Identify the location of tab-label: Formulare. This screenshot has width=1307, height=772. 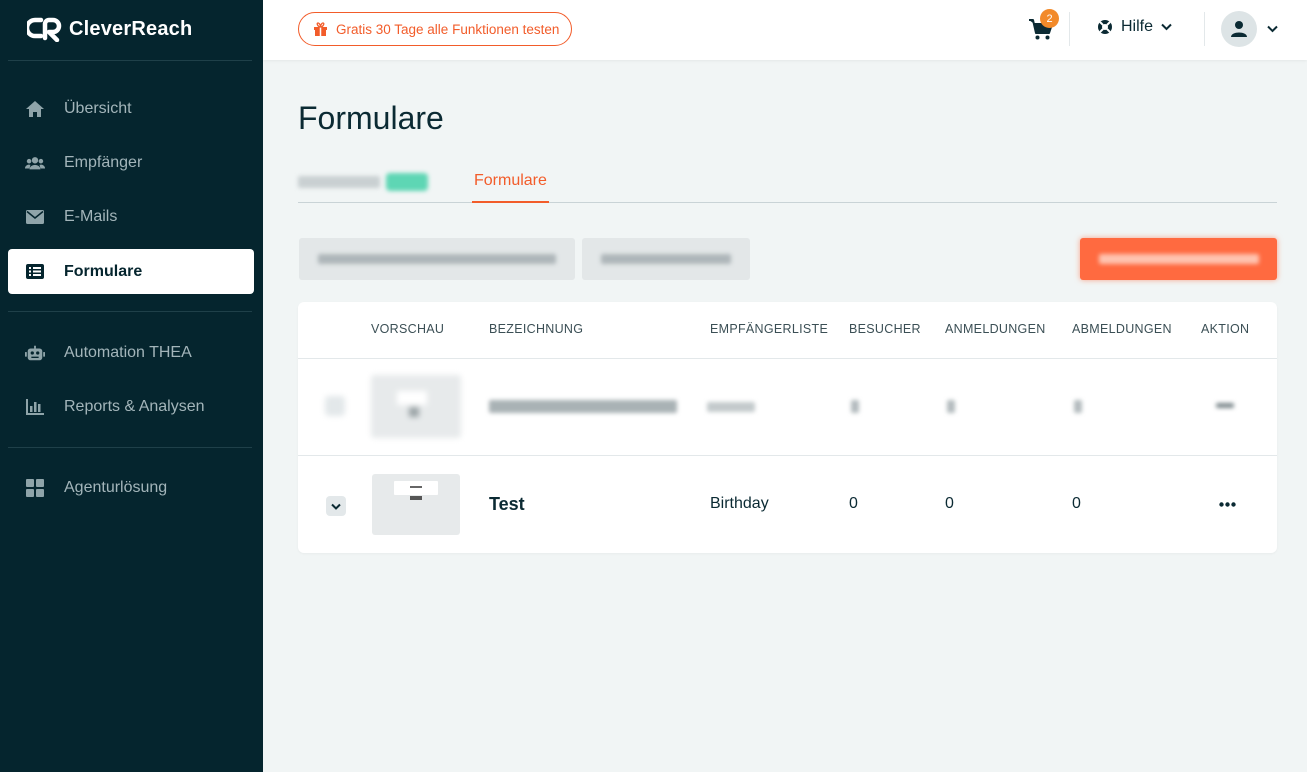
(510, 180).